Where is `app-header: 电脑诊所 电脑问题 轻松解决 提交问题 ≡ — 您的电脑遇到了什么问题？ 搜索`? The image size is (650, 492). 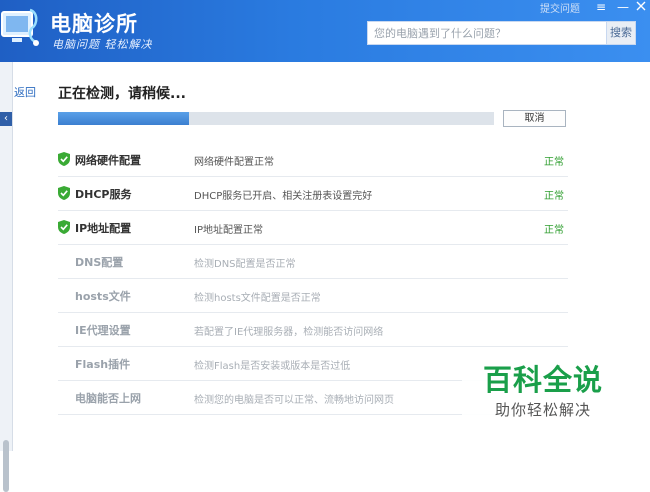 app-header: 电脑诊所 电脑问题 轻松解决 提交问题 ≡ — 您的电脑遇到了什么问题？ 搜索 is located at coordinates (325, 31).